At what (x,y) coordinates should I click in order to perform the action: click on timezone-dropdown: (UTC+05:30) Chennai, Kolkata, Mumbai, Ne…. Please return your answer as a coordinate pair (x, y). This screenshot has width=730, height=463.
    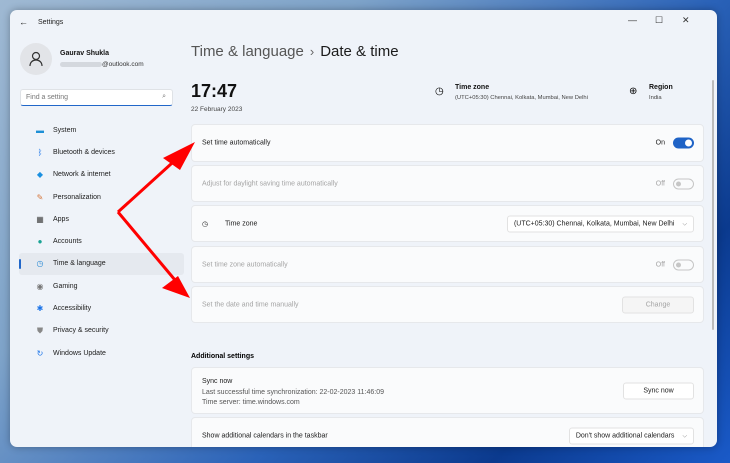
    Looking at the image, I should click on (600, 223).